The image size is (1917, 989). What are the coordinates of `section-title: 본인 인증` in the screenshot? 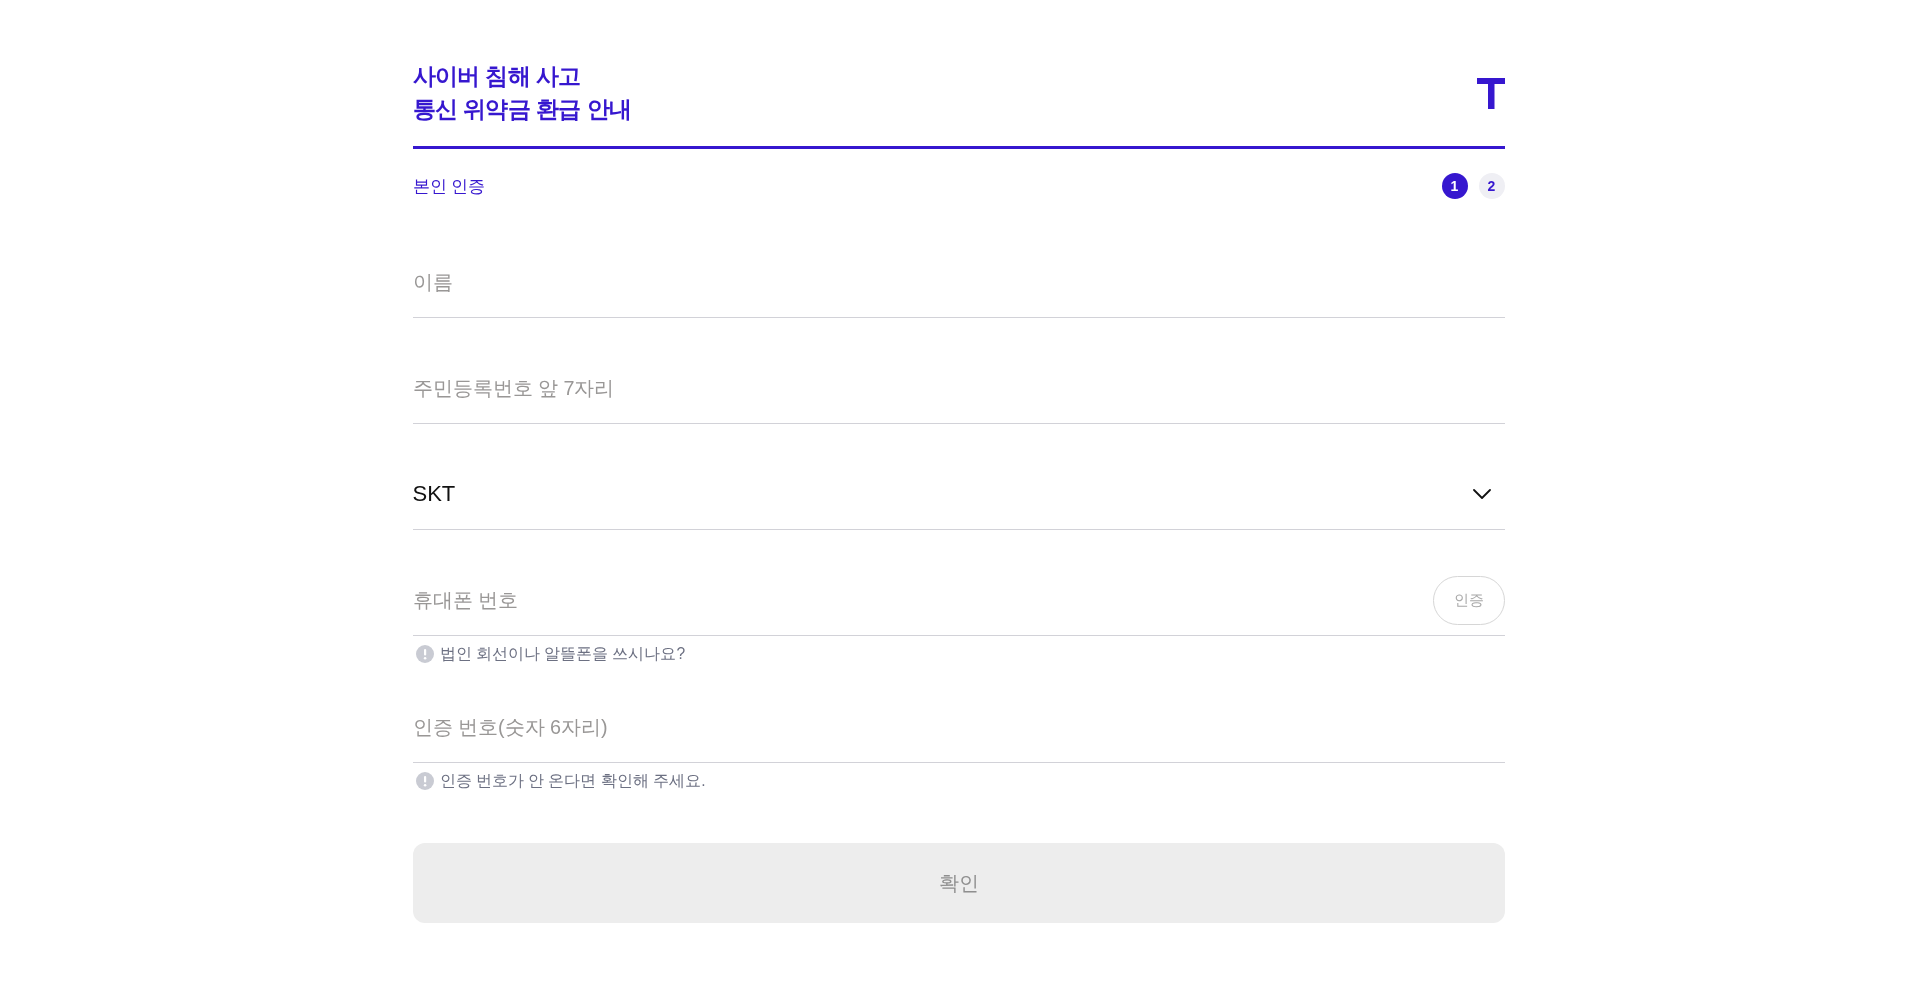 It's located at (449, 186).